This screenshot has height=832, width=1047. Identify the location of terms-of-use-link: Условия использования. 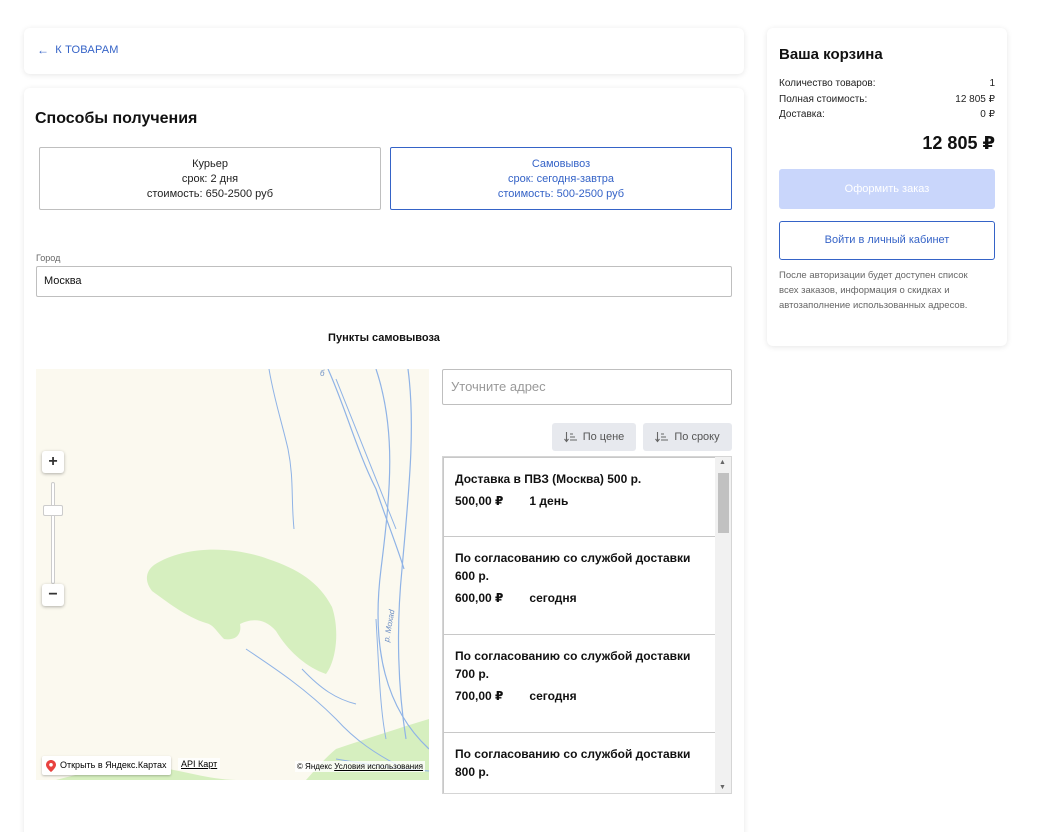
(378, 766).